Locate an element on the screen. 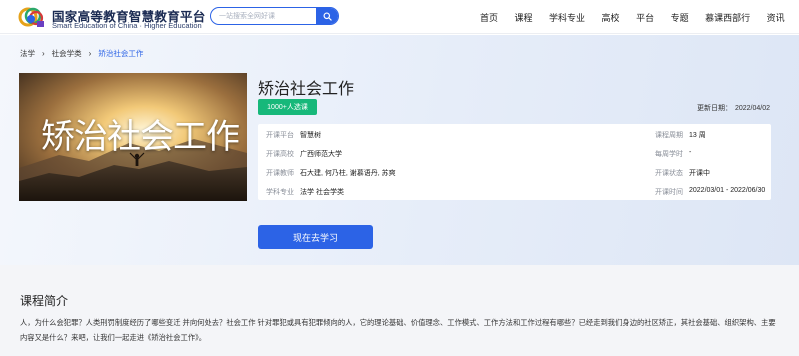 The height and width of the screenshot is (356, 799). course-title: 矫治社会工作 is located at coordinates (306, 89).